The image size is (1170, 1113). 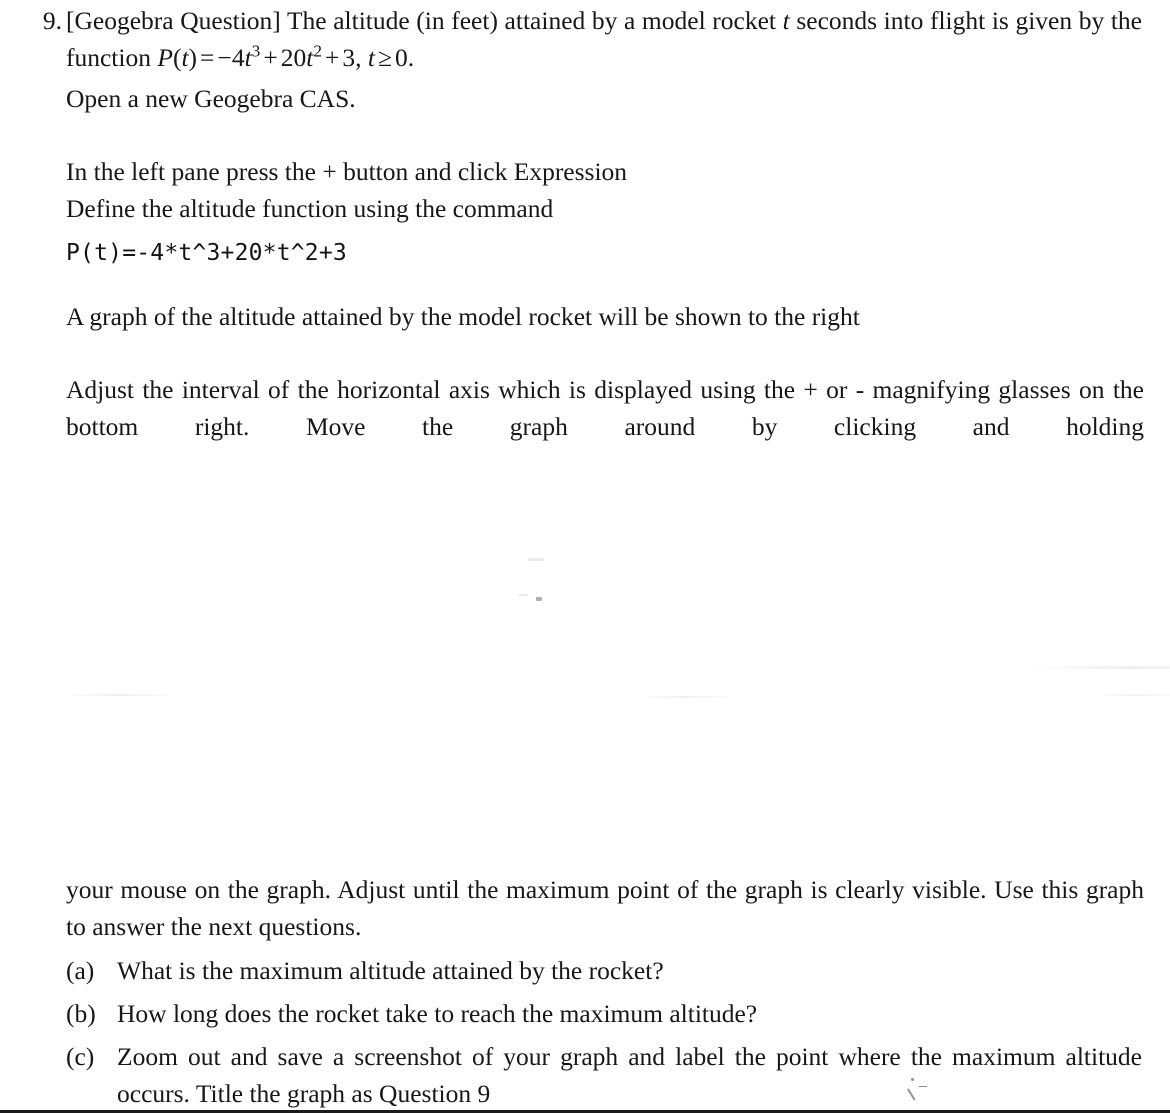 I want to click on formula-function-name: P, so click(x=165, y=57).